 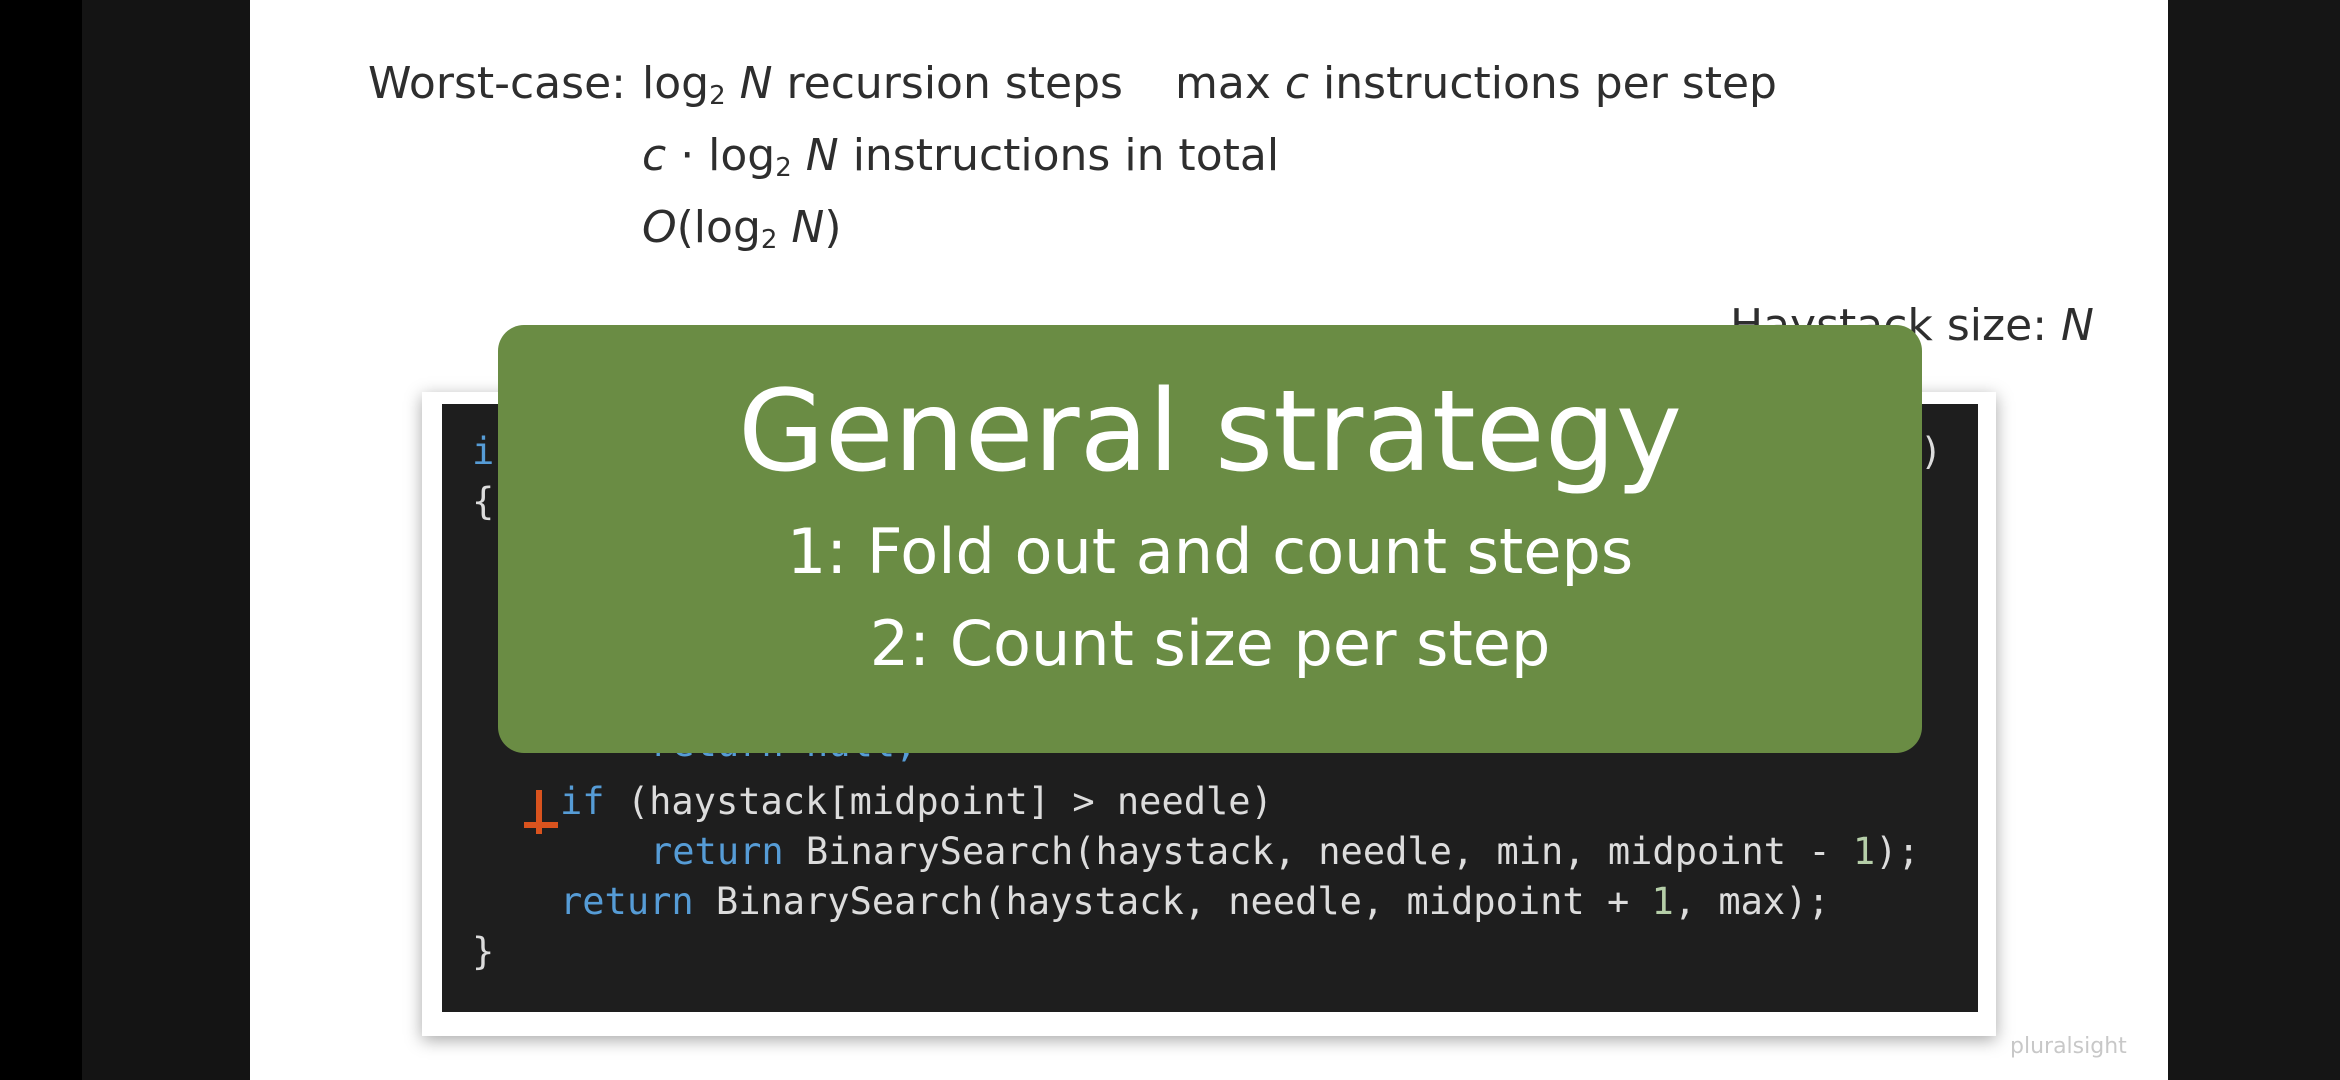 What do you see at coordinates (1210, 432) in the screenshot?
I see `overlay-title: General strategy` at bounding box center [1210, 432].